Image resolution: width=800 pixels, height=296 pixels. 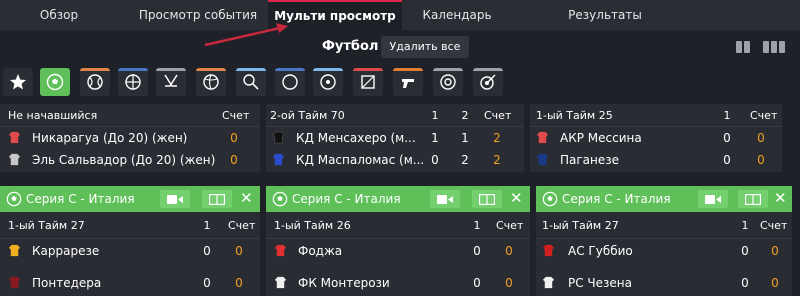 I want to click on darts-filter, so click(x=488, y=82).